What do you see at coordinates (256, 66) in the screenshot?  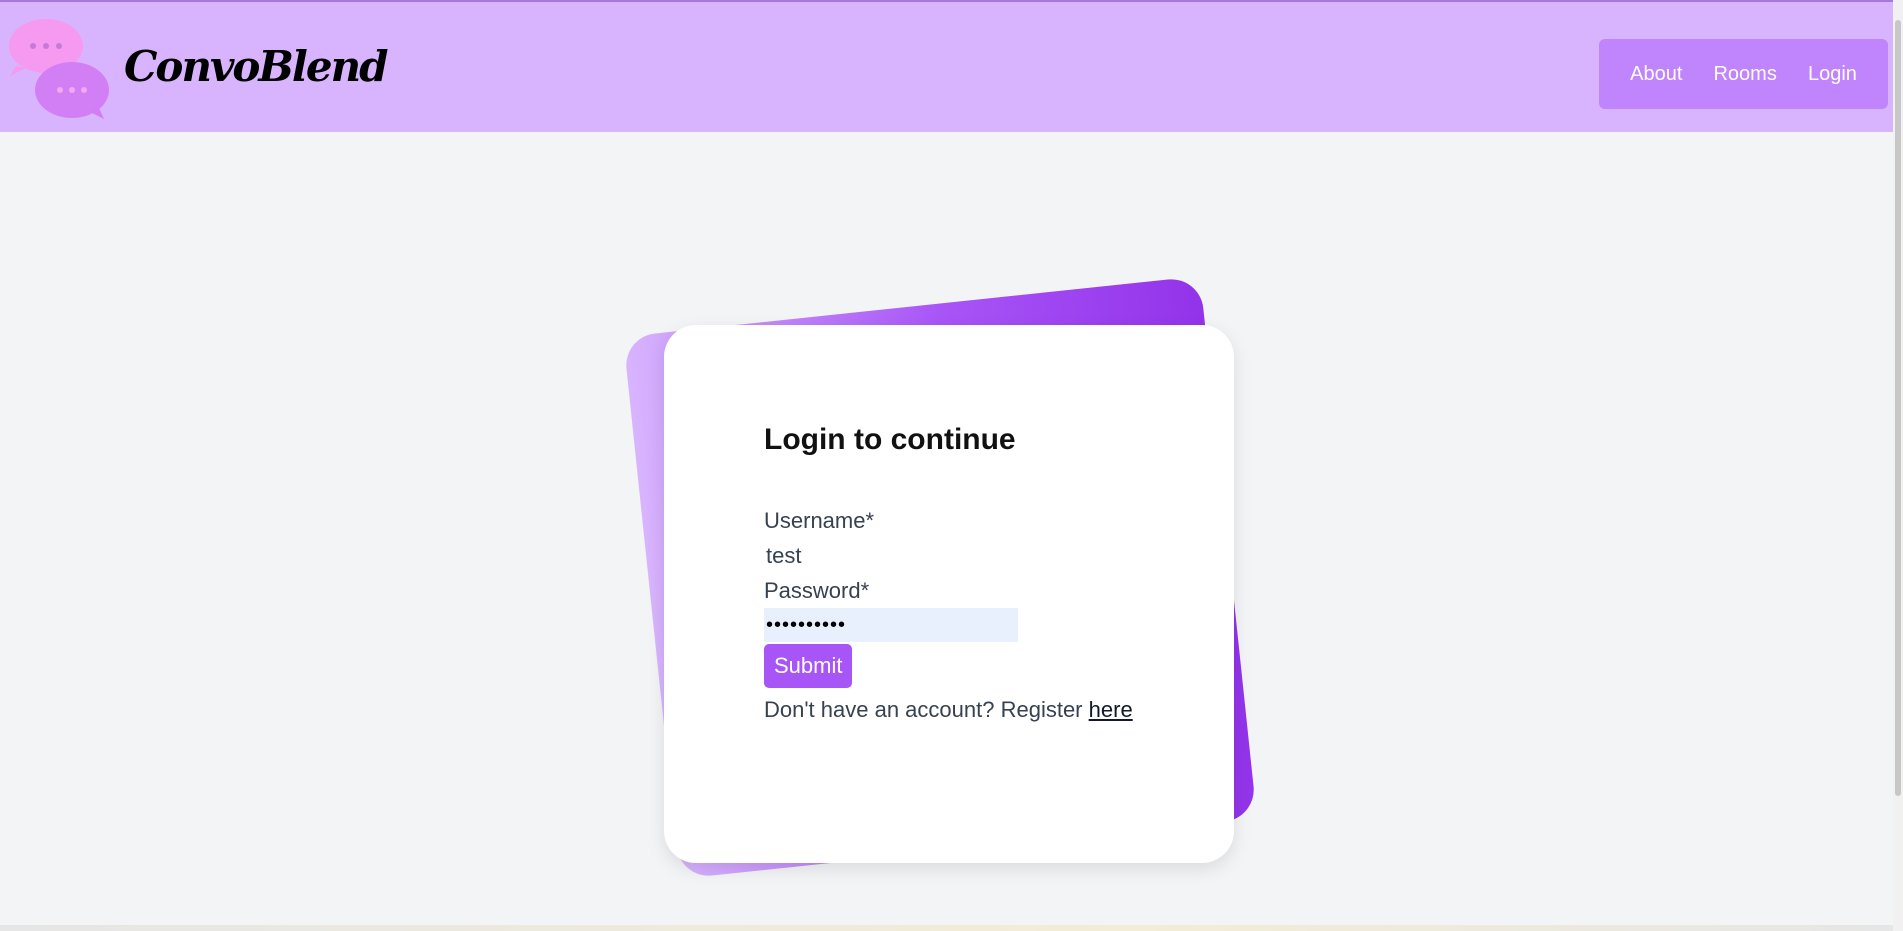 I see `brand-name: ConvoBlend` at bounding box center [256, 66].